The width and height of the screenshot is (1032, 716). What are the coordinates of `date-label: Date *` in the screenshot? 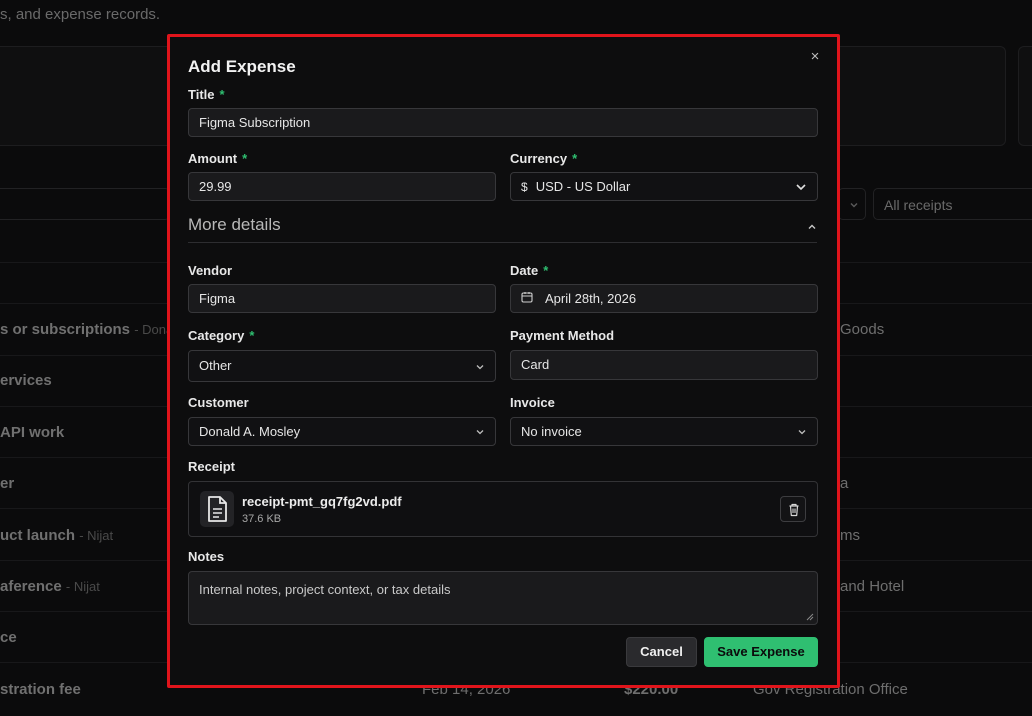 It's located at (529, 270).